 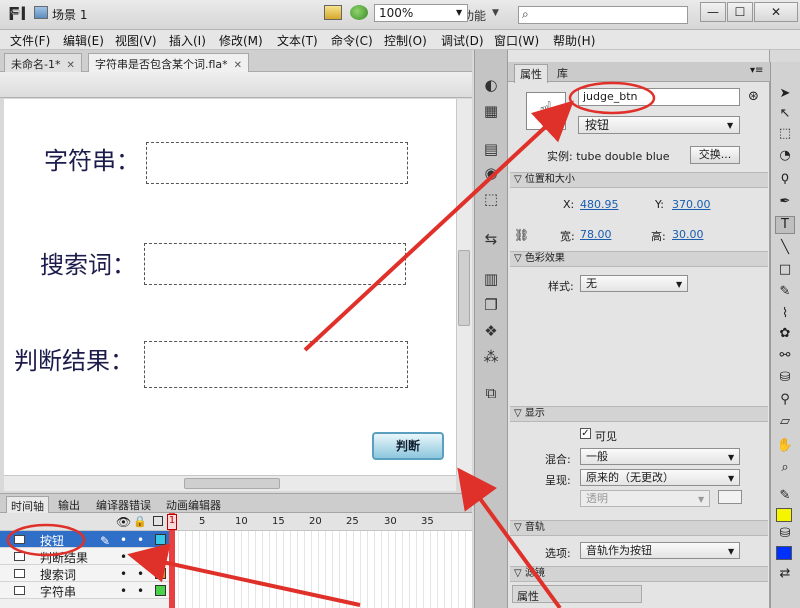 I want to click on pen-tool-icon: ✒, so click(x=785, y=203).